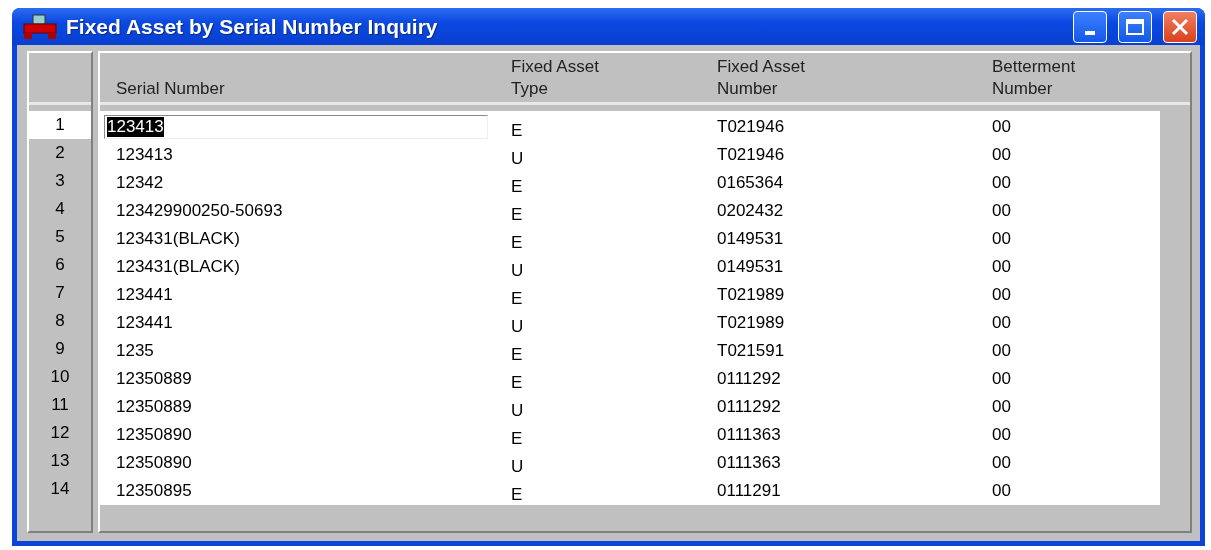 The image size is (1211, 550). What do you see at coordinates (60, 125) in the screenshot?
I see `row-number: 1` at bounding box center [60, 125].